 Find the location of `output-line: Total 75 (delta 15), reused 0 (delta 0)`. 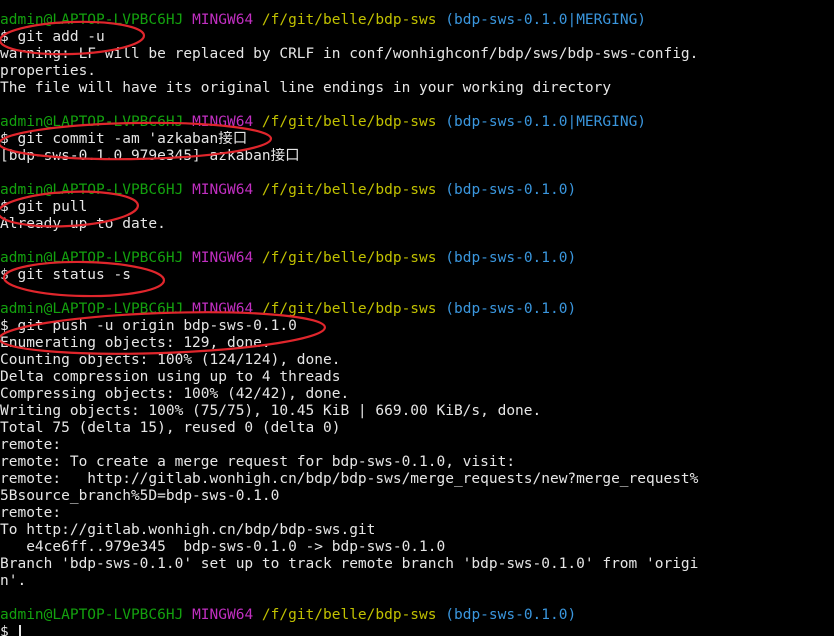

output-line: Total 75 (delta 15), reused 0 (delta 0) is located at coordinates (417, 428).